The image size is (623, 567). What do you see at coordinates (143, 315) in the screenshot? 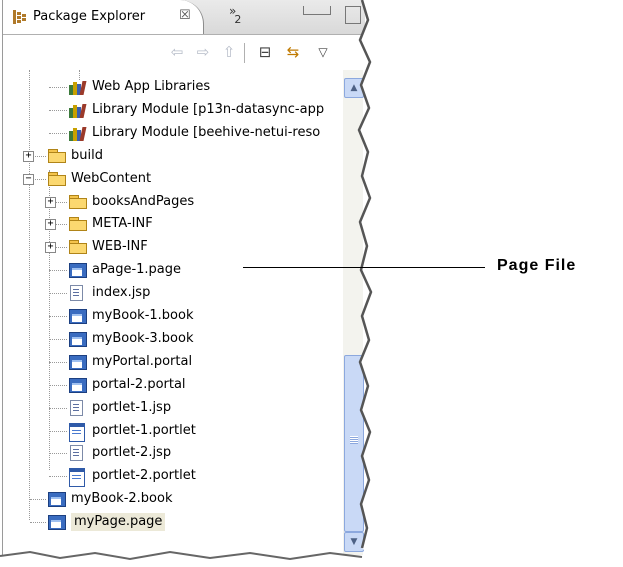
I see `tree-item-label: myBook-1.book` at bounding box center [143, 315].